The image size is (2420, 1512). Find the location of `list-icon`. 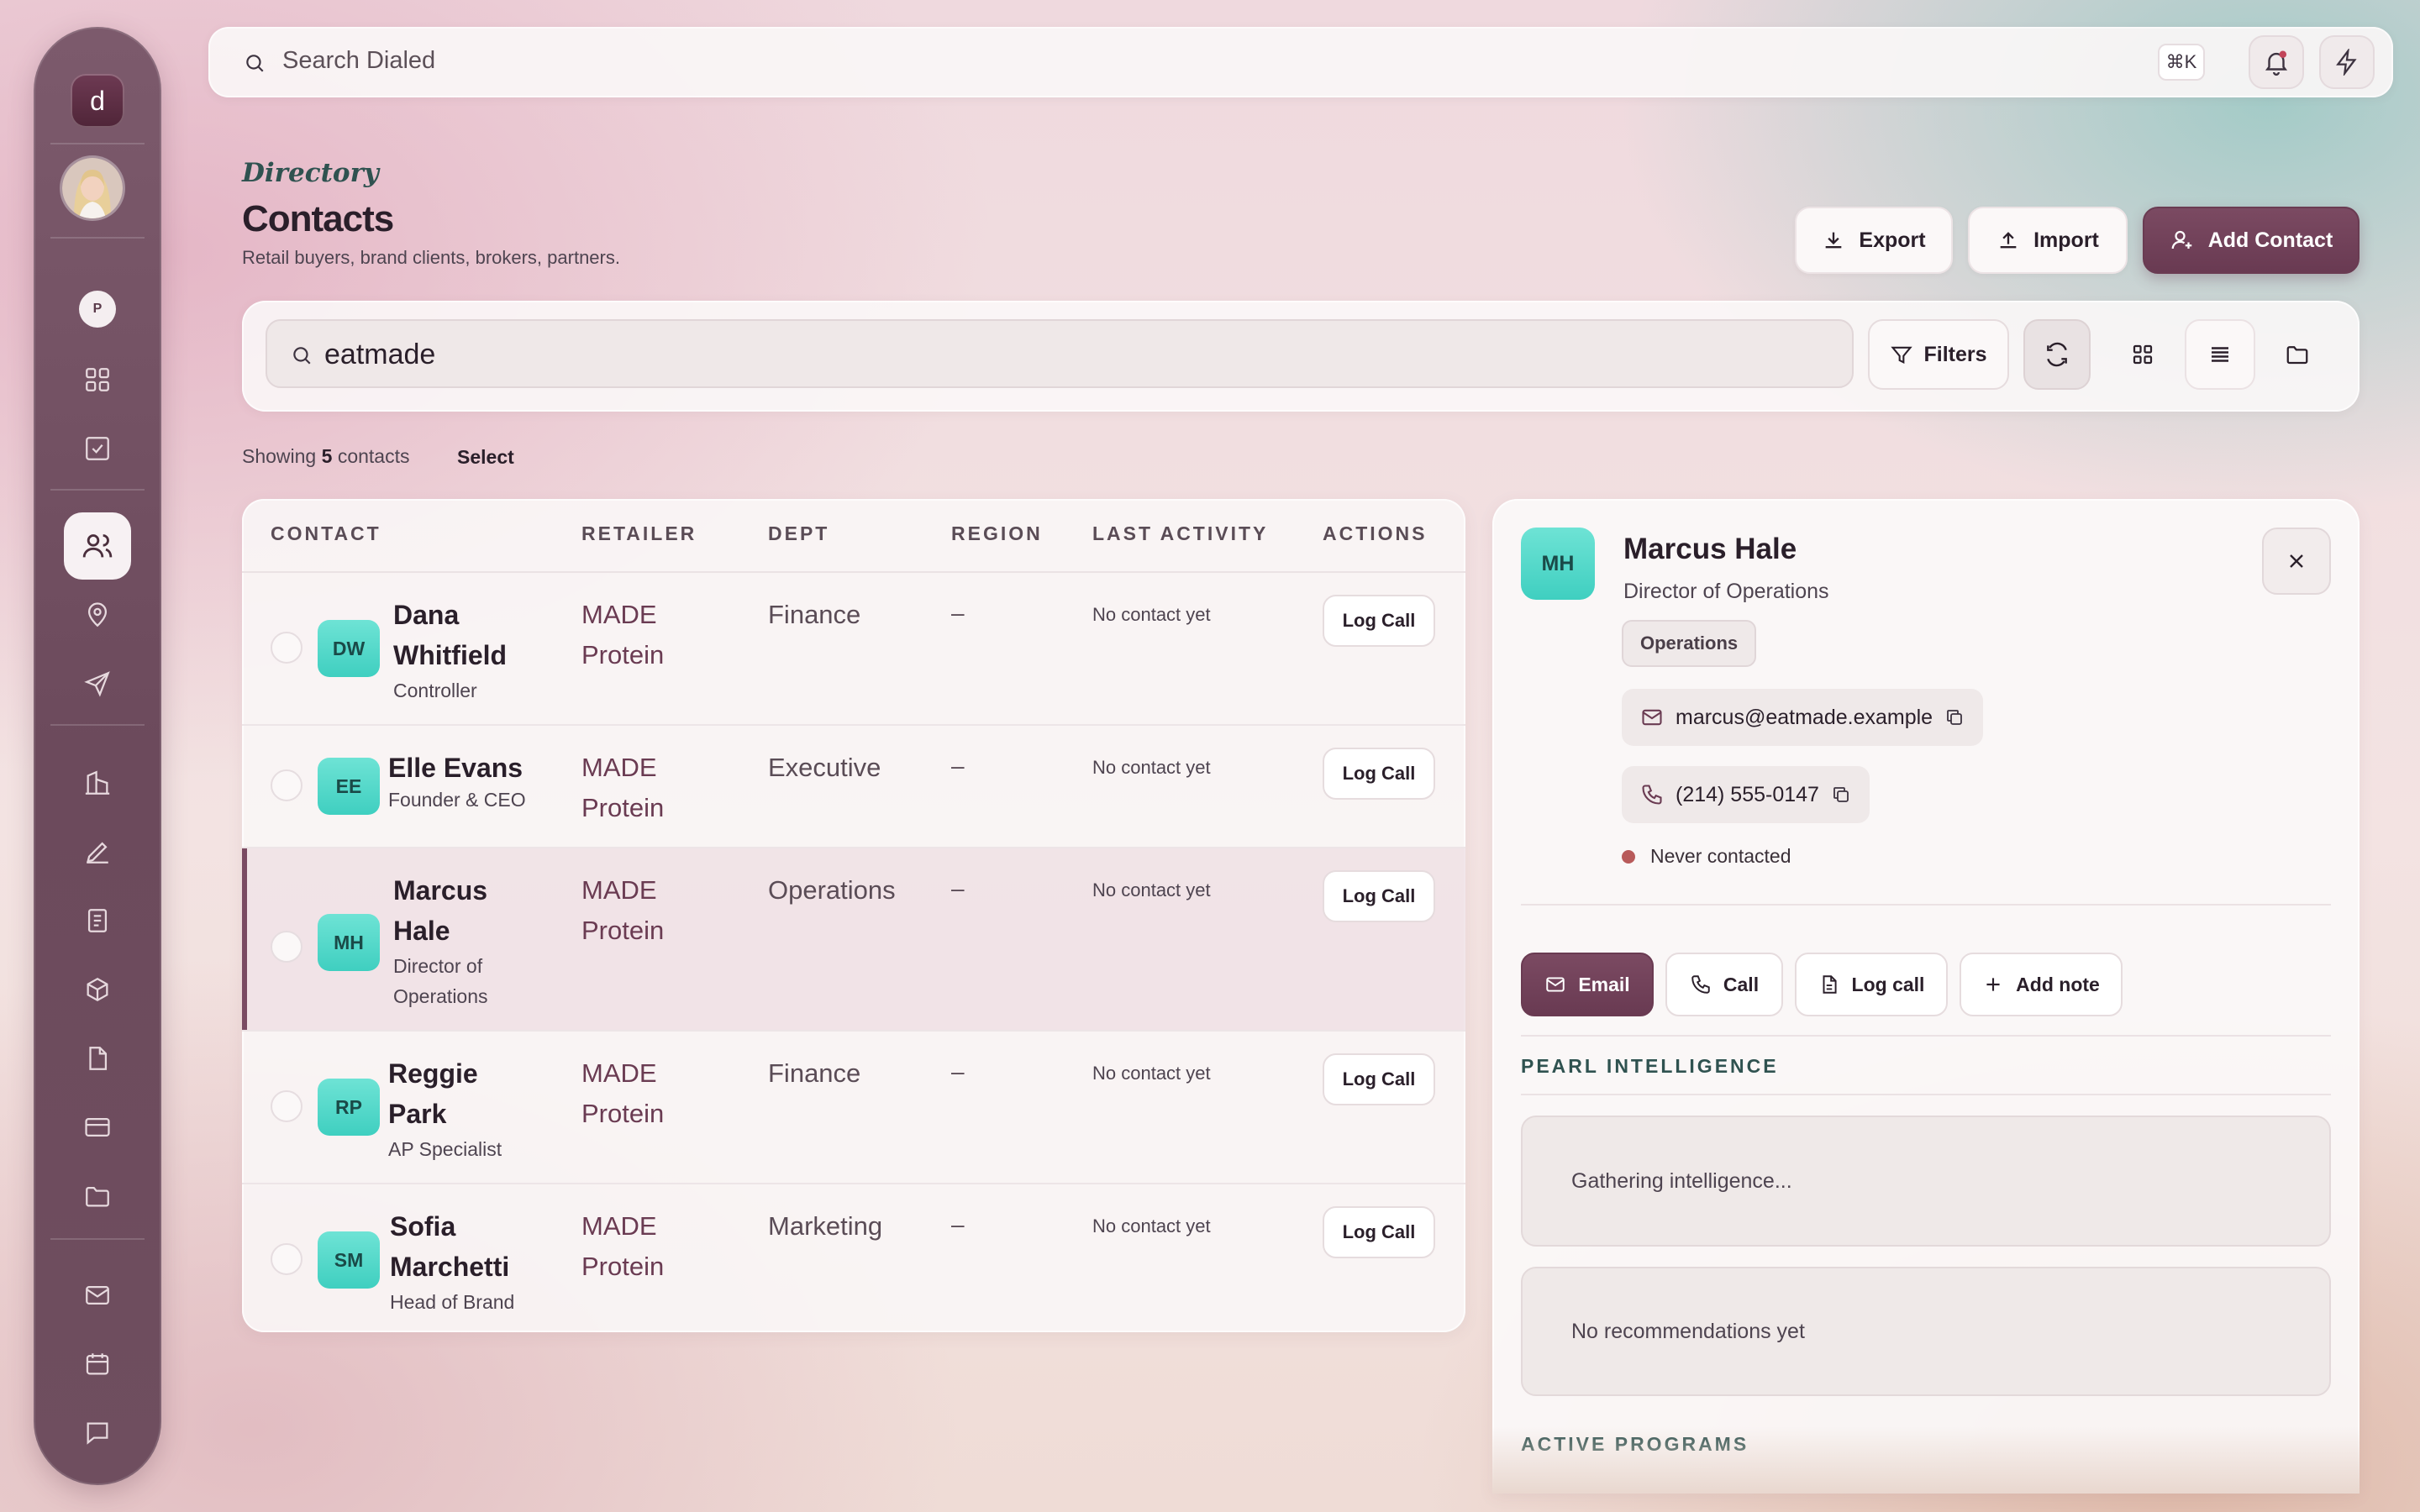

list-icon is located at coordinates (2220, 354).